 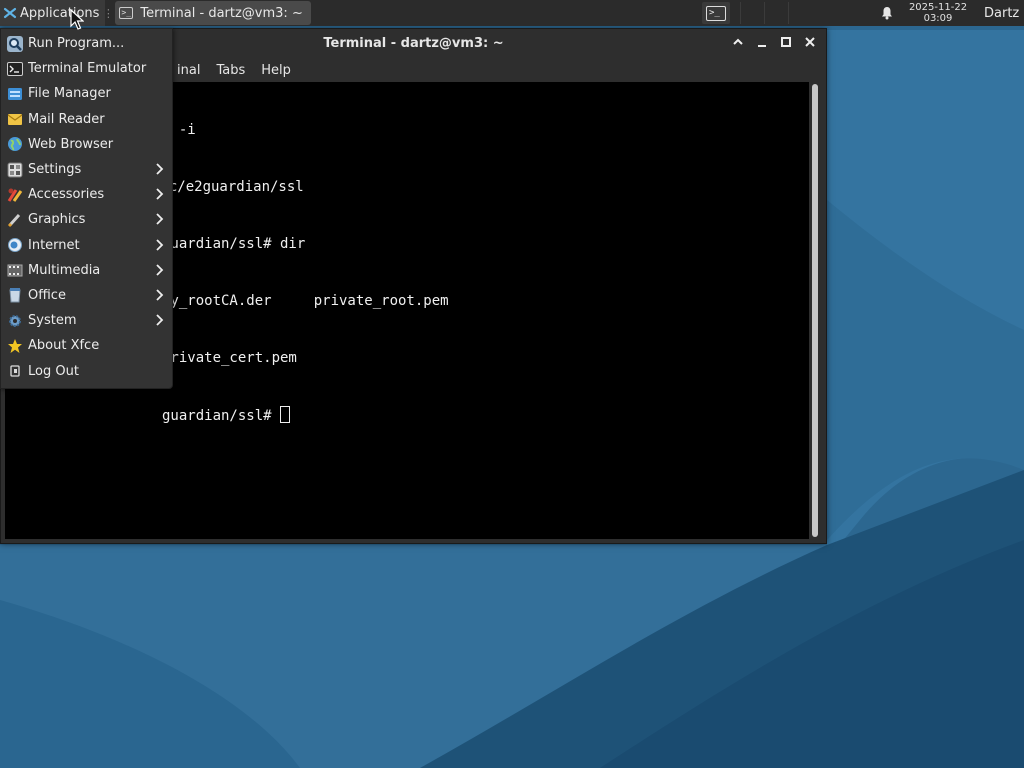 What do you see at coordinates (887, 13) in the screenshot?
I see `notification-bell-icon` at bounding box center [887, 13].